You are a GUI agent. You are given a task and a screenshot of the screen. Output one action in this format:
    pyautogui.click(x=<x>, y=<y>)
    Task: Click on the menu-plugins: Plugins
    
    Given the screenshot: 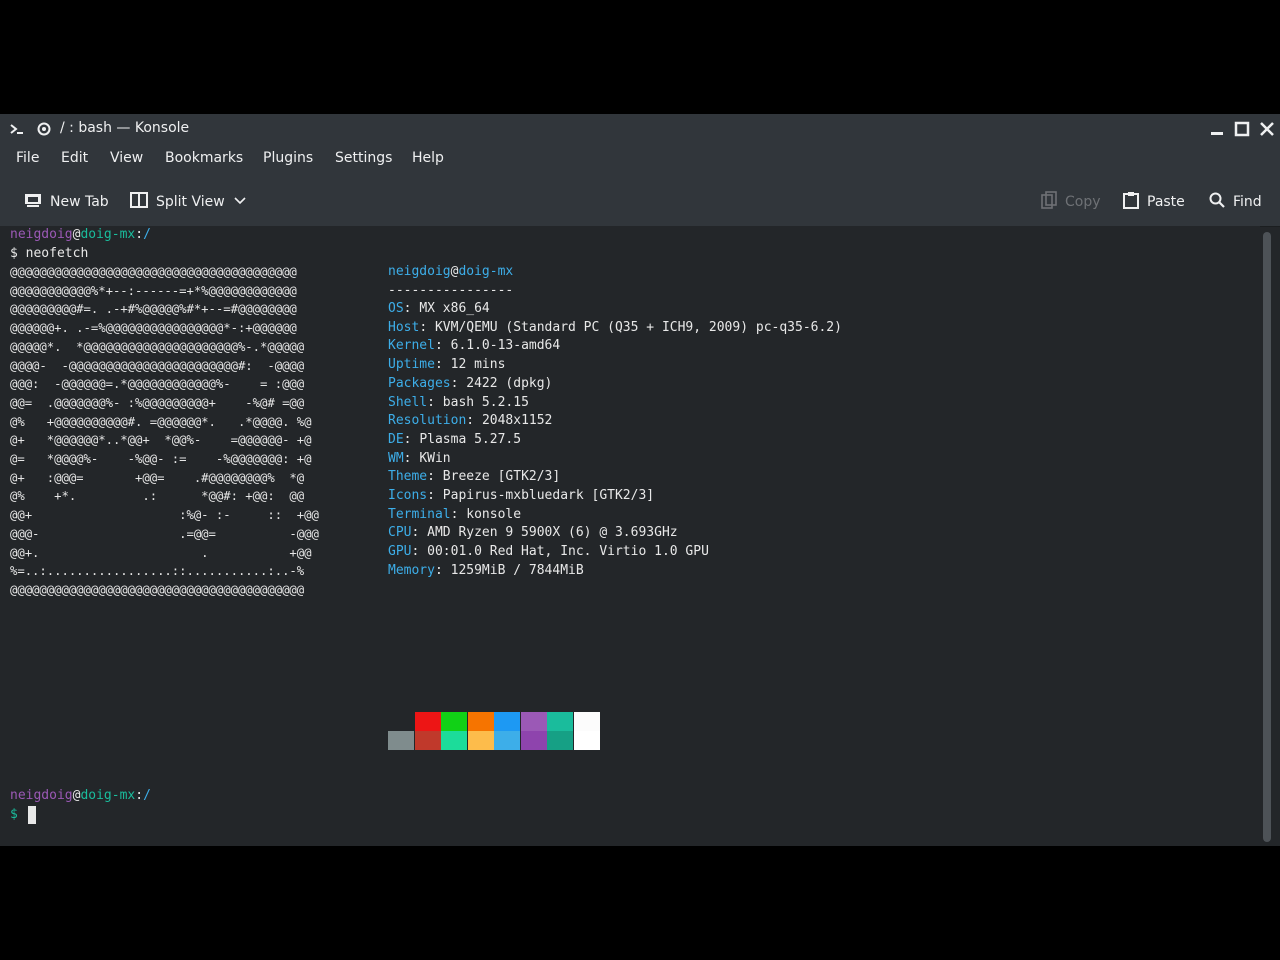 What is the action you would take?
    pyautogui.click(x=288, y=158)
    